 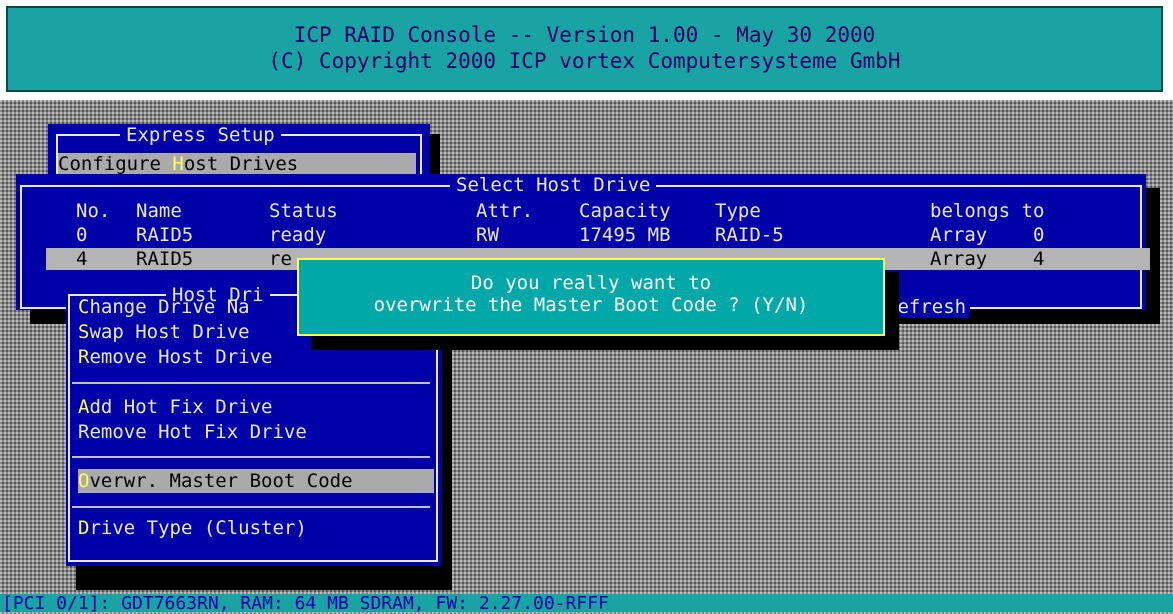 I want to click on menu-item-drive-type-cluster: Drive Type (Cluster), so click(x=192, y=528).